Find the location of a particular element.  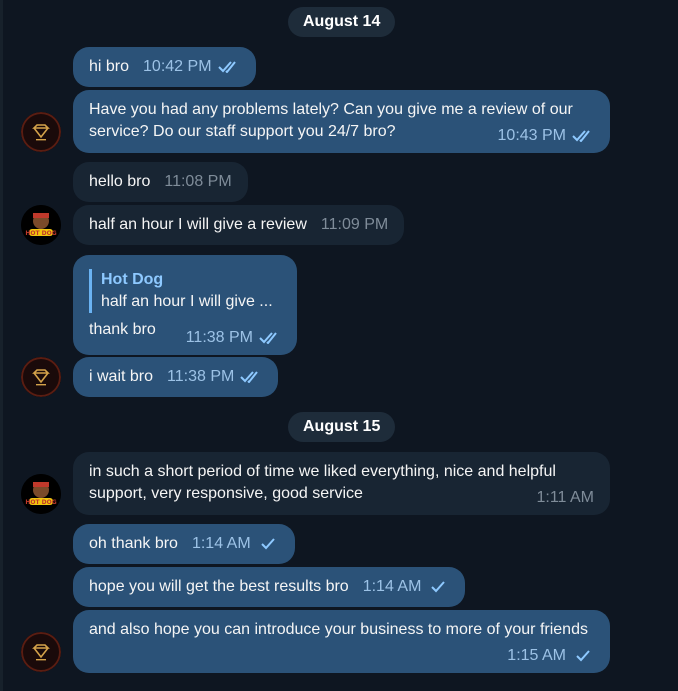

reply-author: Hot Dog is located at coordinates (132, 279).